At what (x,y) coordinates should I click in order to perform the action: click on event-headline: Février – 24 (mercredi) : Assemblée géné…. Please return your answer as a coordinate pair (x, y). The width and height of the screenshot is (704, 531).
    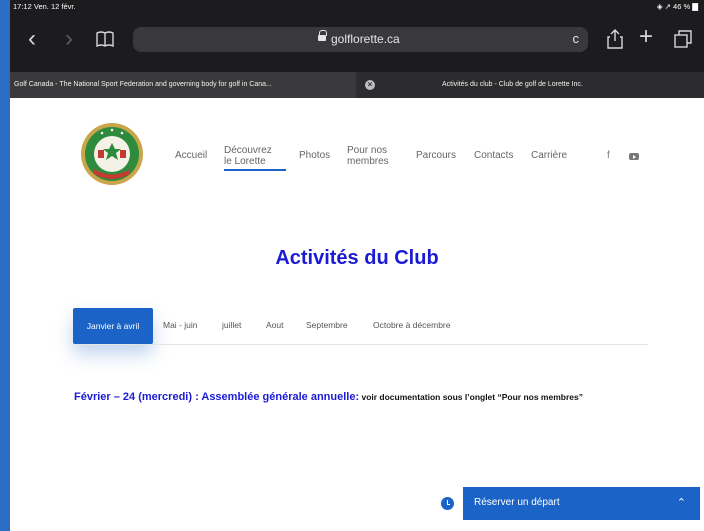
    Looking at the image, I should click on (217, 397).